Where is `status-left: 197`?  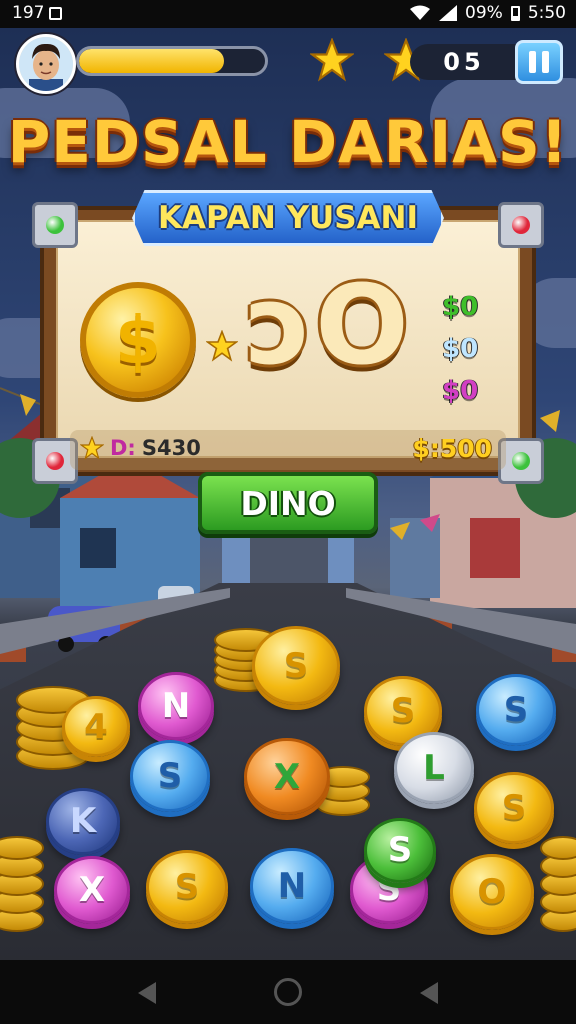
status-left: 197 is located at coordinates (37, 13).